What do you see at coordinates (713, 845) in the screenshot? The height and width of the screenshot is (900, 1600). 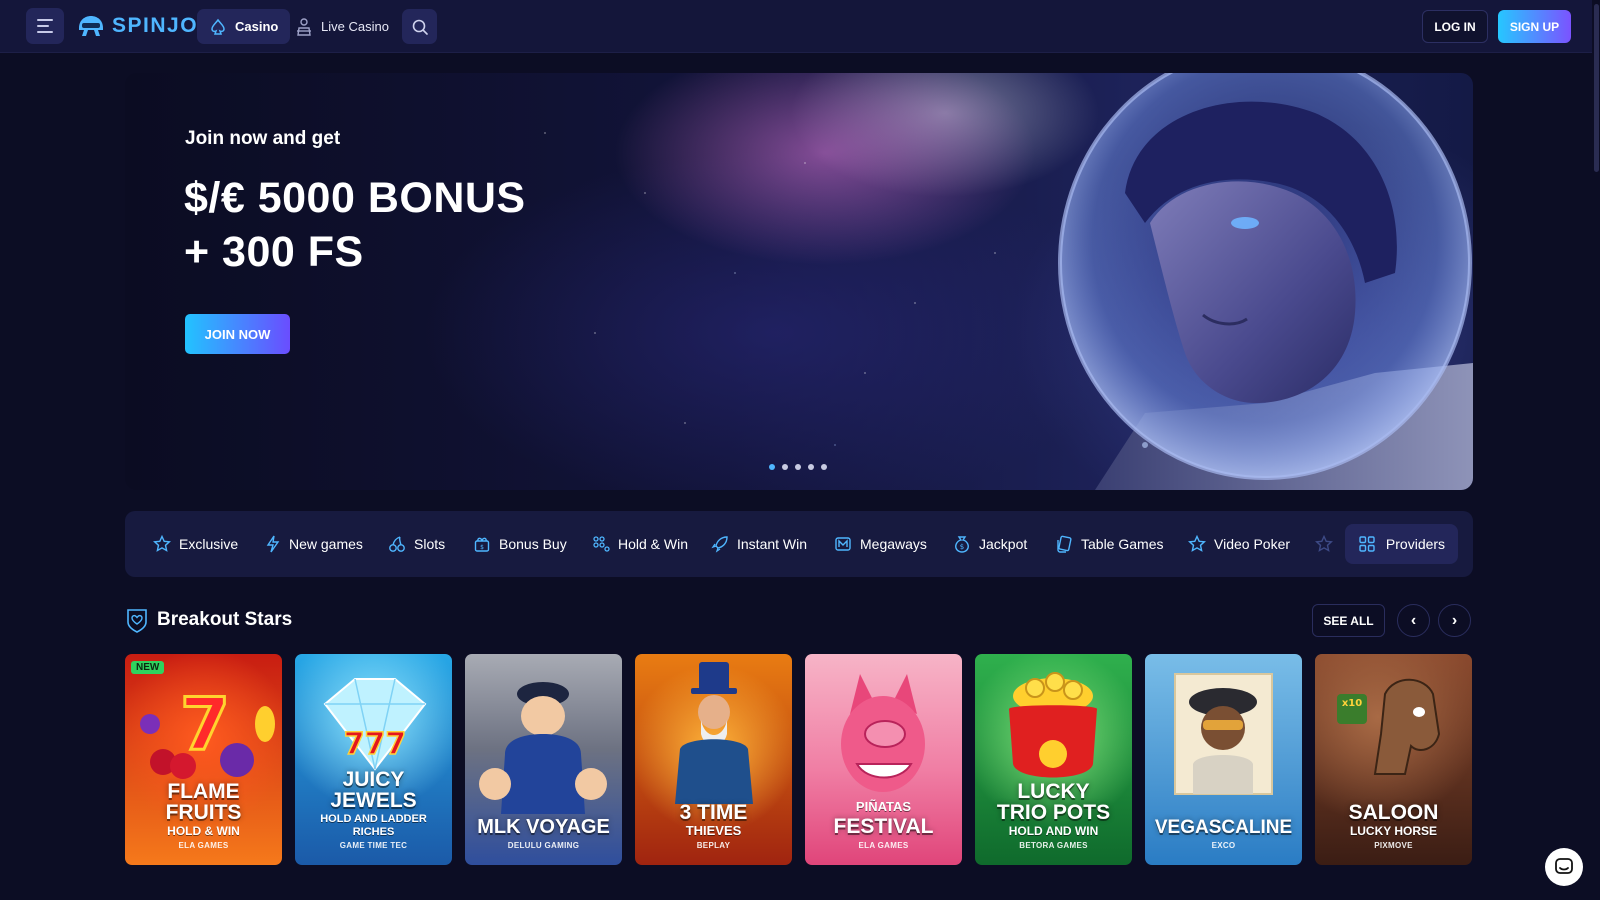 I see `game-provider: BEPLAY` at bounding box center [713, 845].